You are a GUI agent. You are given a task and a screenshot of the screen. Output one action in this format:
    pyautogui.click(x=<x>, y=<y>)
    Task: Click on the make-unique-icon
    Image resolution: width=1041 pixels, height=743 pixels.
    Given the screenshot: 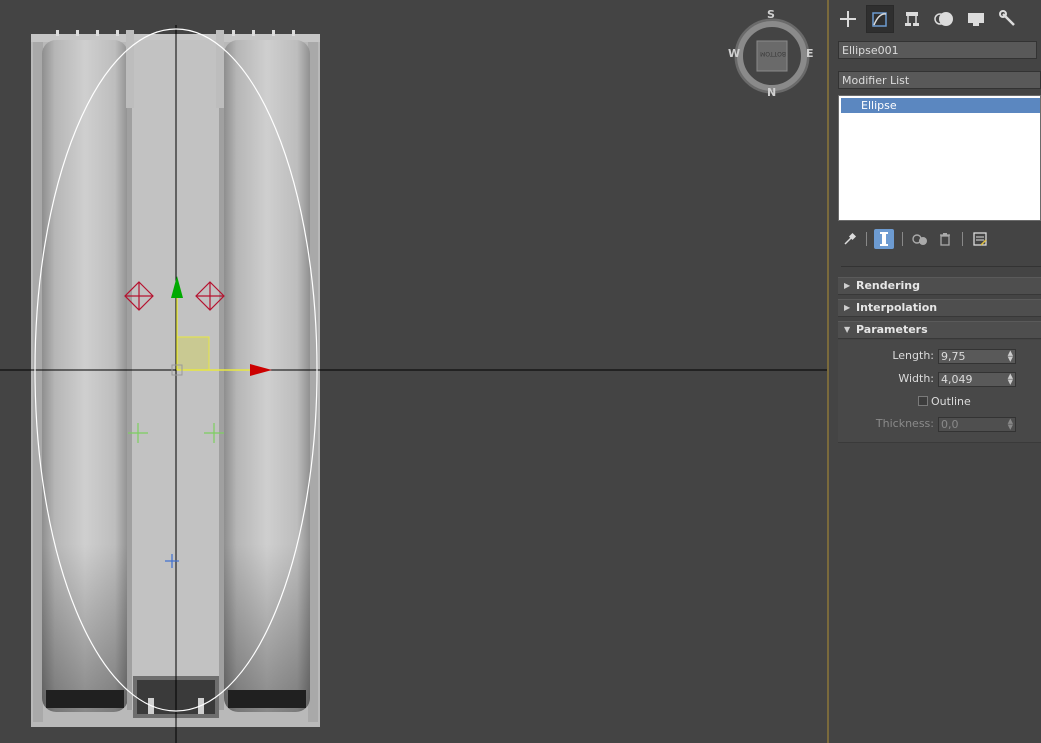 What is the action you would take?
    pyautogui.click(x=919, y=239)
    